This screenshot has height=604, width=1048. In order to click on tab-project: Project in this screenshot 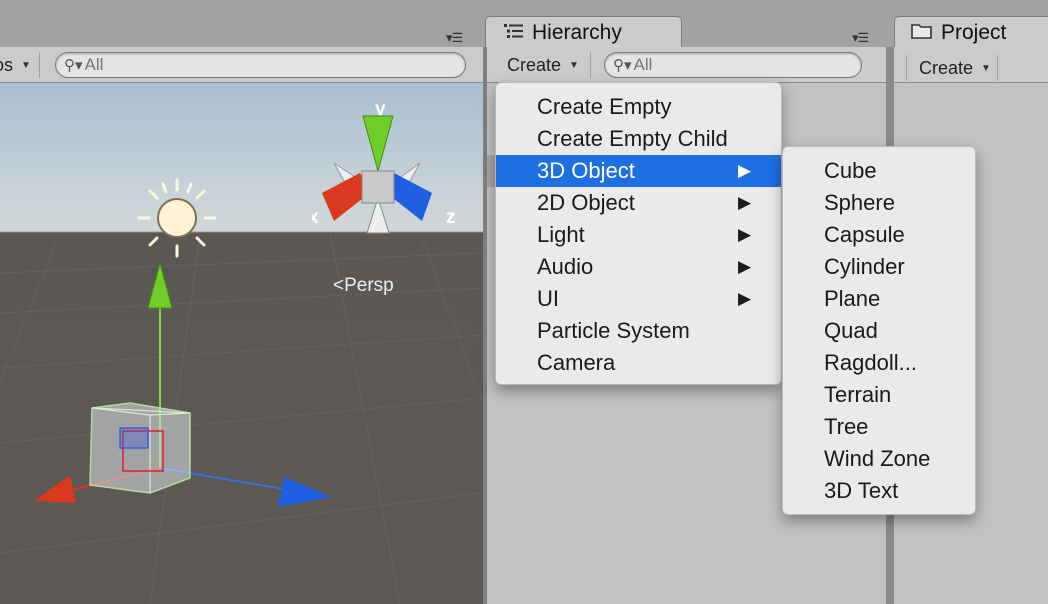, I will do `click(971, 32)`.